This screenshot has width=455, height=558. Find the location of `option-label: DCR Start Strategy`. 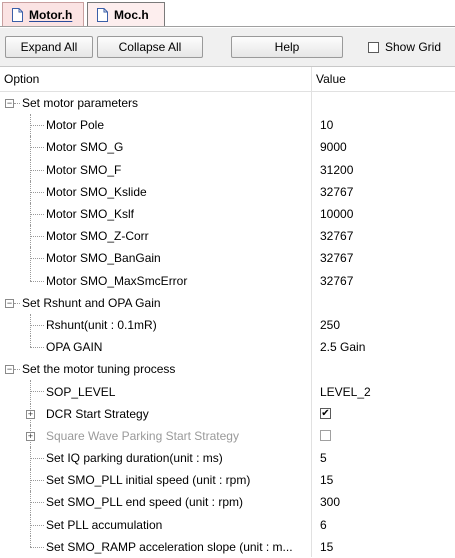

option-label: DCR Start Strategy is located at coordinates (97, 413).